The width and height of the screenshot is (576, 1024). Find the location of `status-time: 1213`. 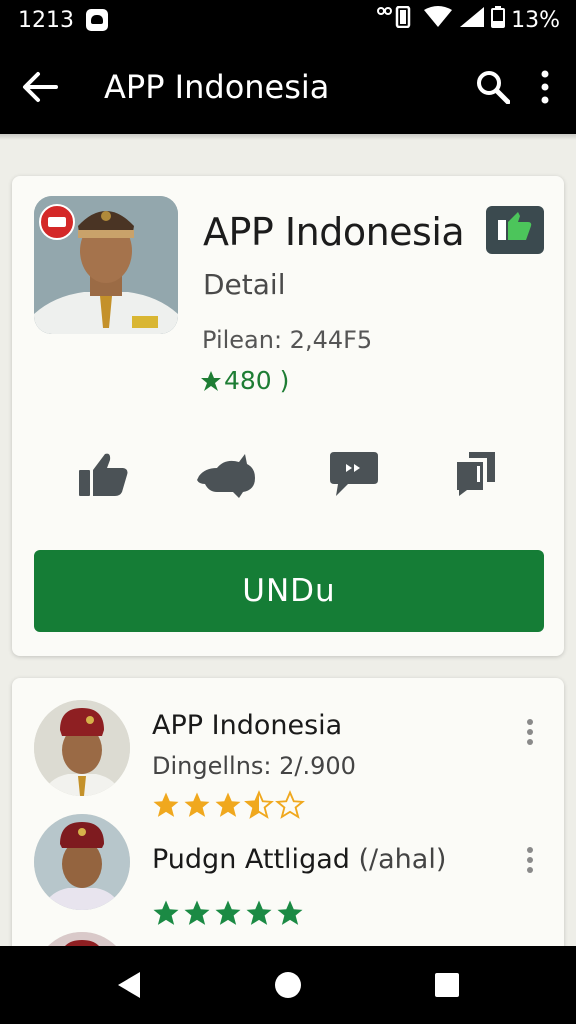

status-time: 1213 is located at coordinates (46, 20).